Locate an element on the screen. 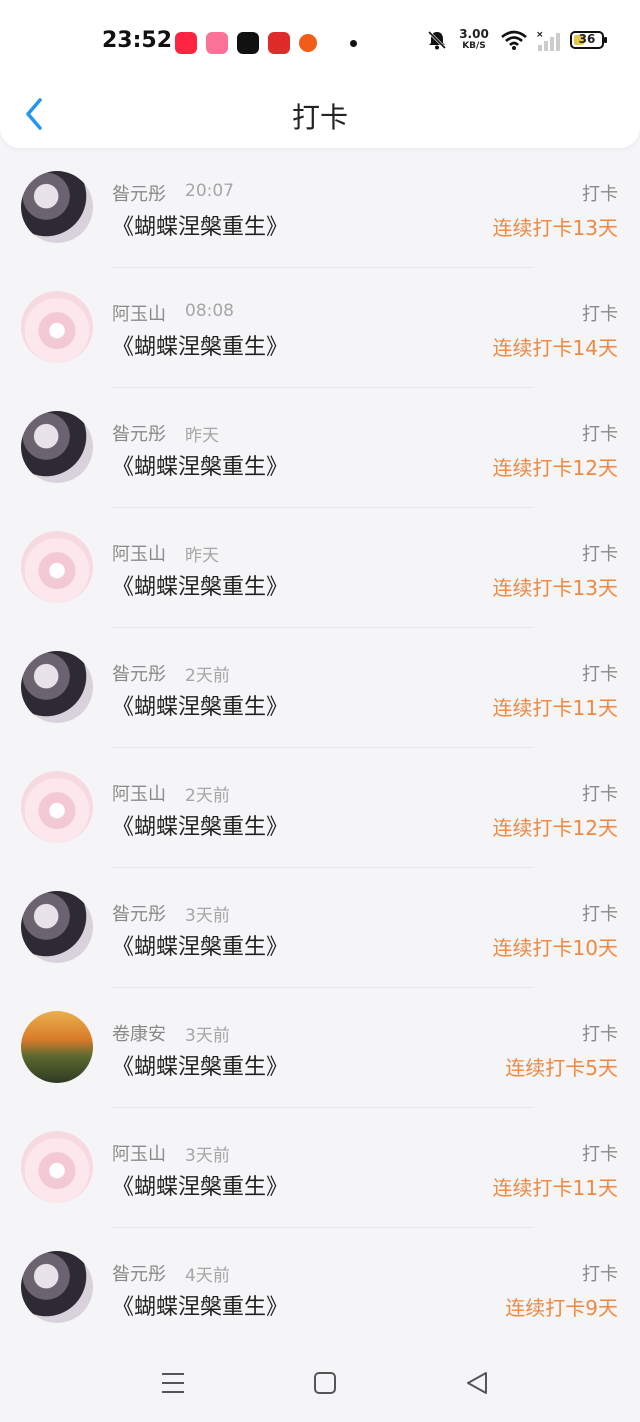 This screenshot has height=1422, width=640. list-item: 昝元彤 20:07 《蝴蝶涅槃重生》 打卡 连续打卡13天 is located at coordinates (320, 212).